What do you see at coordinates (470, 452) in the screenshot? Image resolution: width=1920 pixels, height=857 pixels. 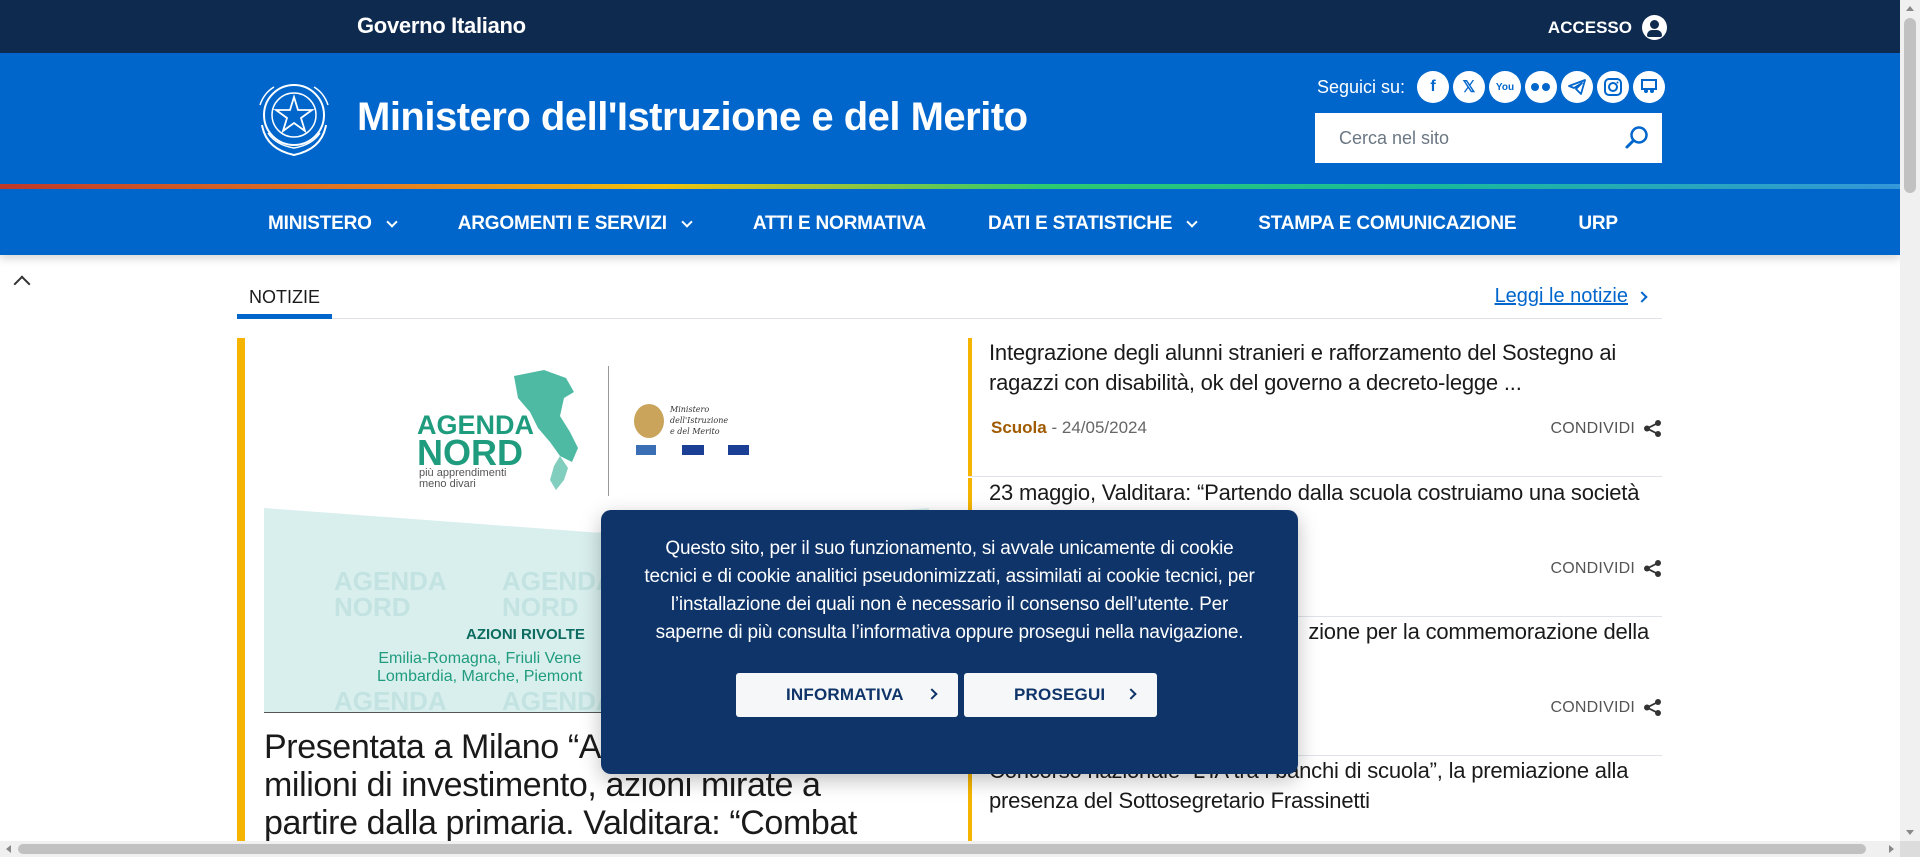 I see `nord-logo-text: NORD` at bounding box center [470, 452].